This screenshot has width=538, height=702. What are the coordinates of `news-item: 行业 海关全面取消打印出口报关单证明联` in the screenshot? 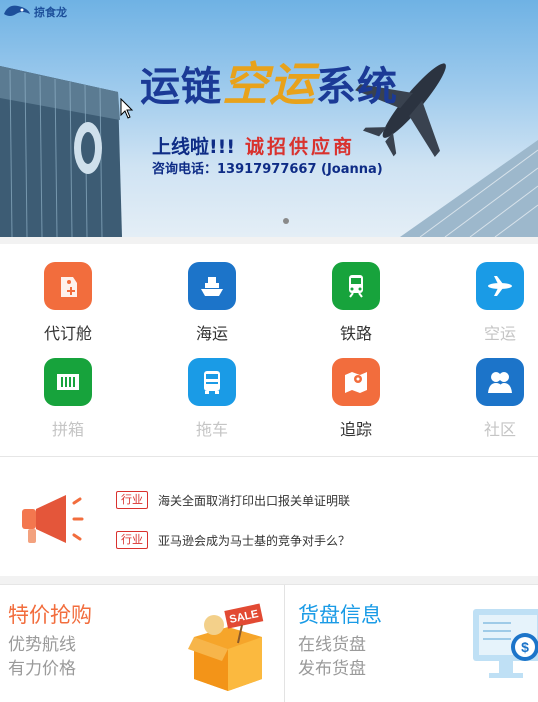 It's located at (233, 500).